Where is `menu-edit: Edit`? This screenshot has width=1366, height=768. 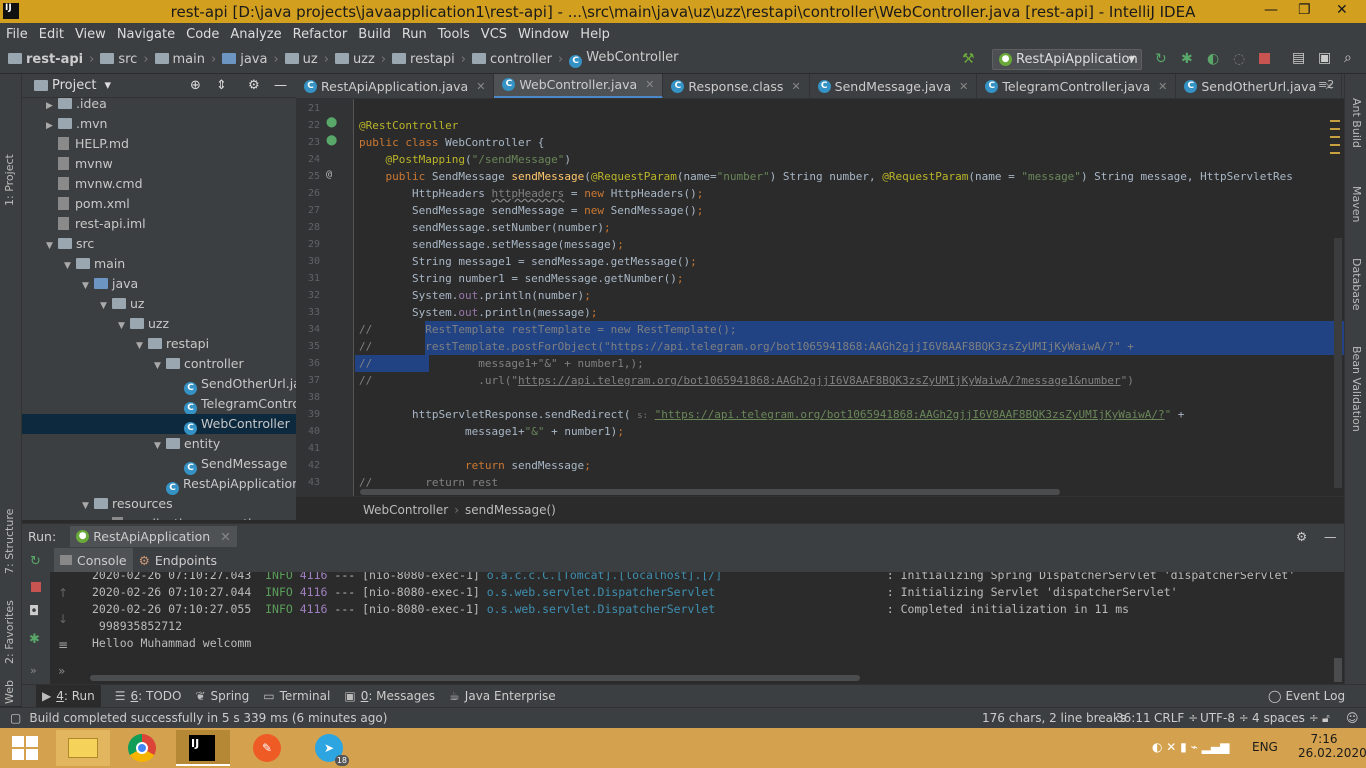
menu-edit: Edit is located at coordinates (51, 34).